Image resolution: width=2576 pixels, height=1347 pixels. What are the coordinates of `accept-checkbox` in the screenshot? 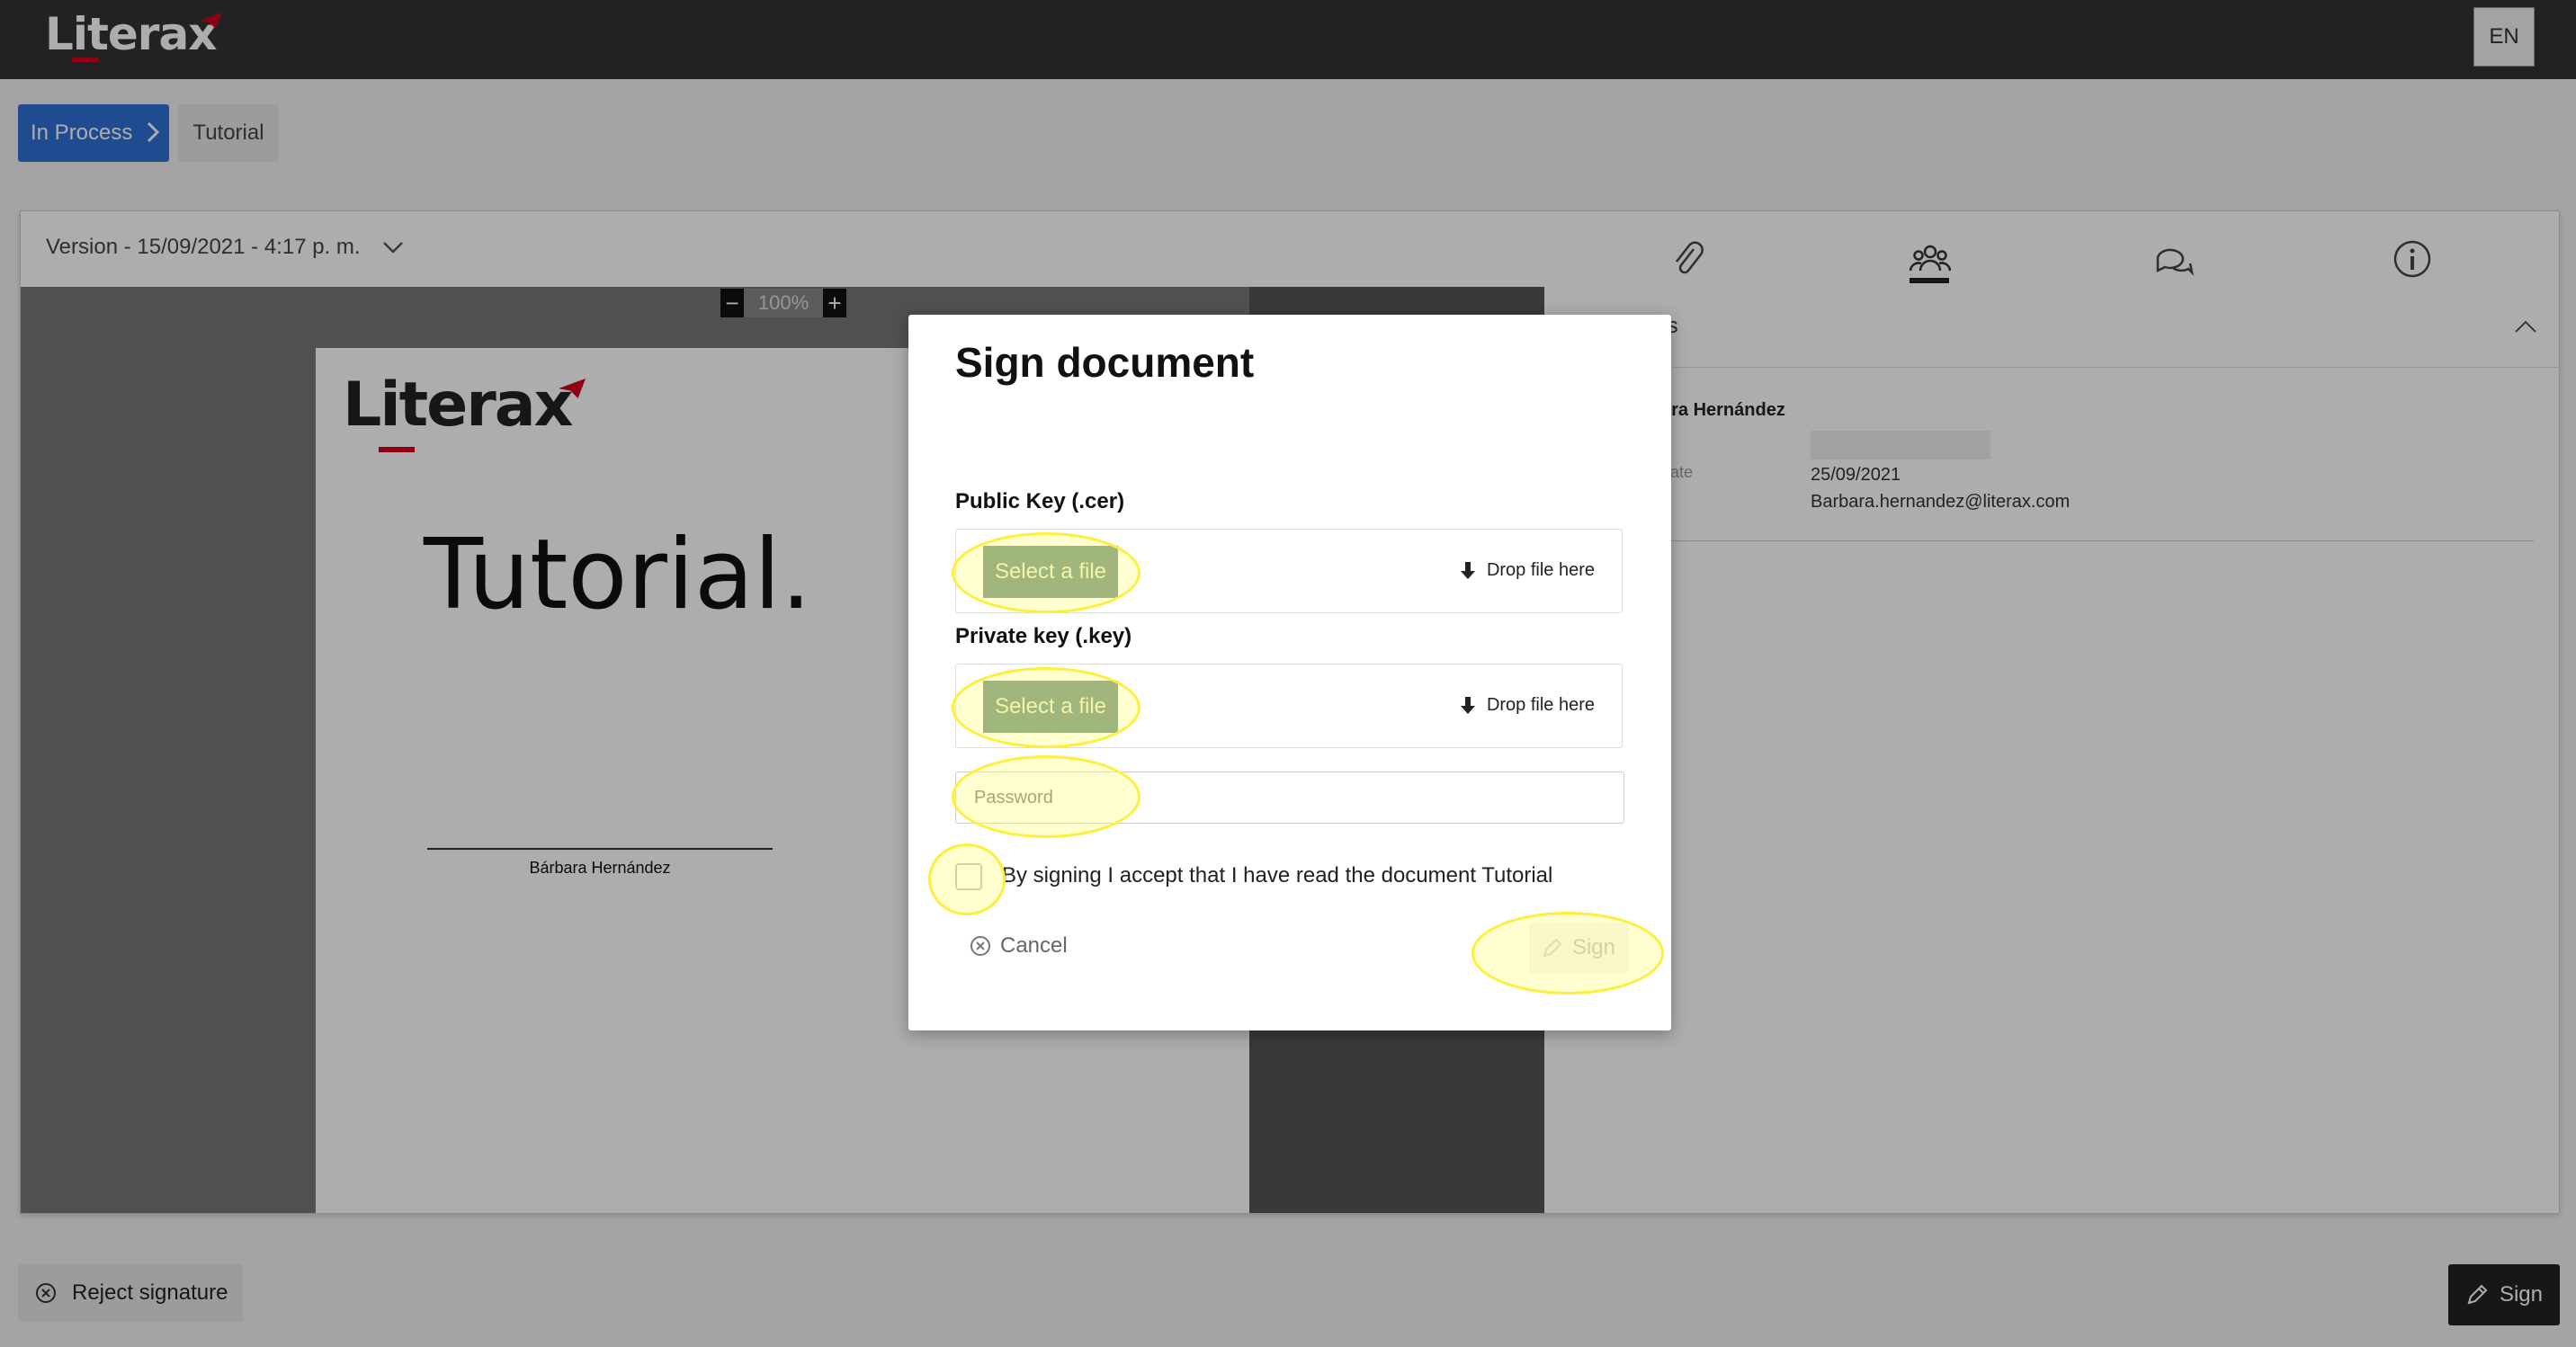 It's located at (968, 876).